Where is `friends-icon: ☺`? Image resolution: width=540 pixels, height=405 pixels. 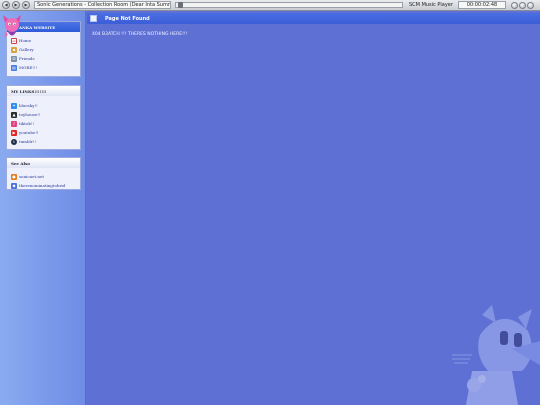 friends-icon: ☺ is located at coordinates (14, 58).